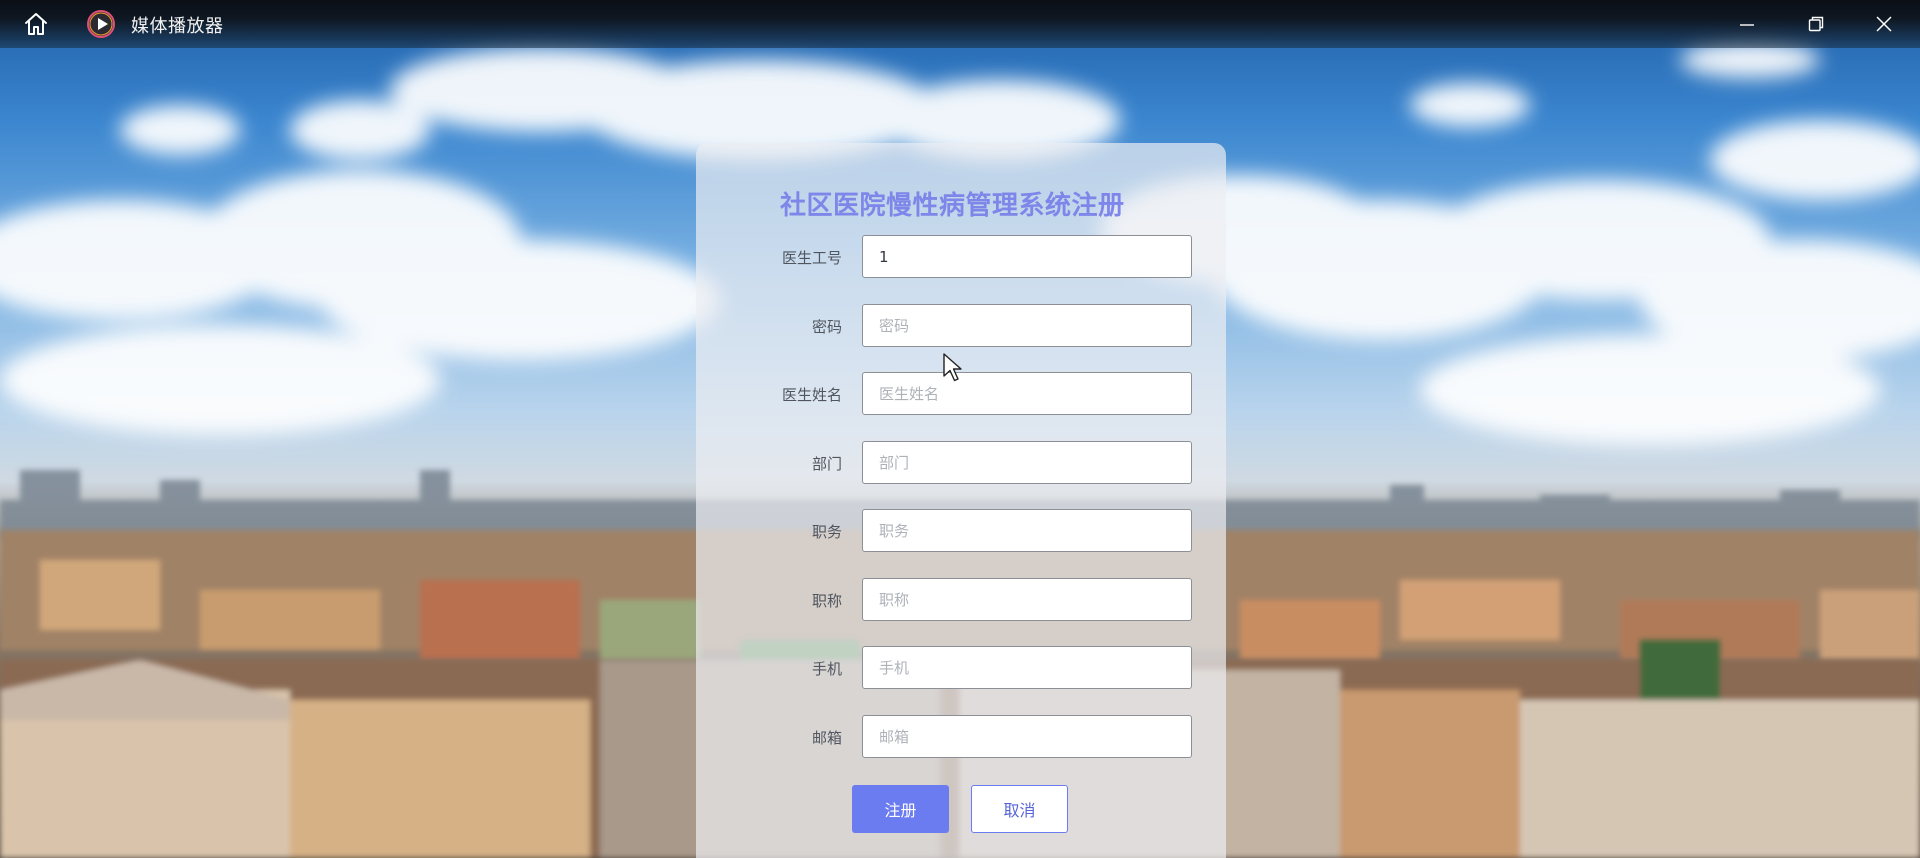  I want to click on play-icon, so click(101, 24).